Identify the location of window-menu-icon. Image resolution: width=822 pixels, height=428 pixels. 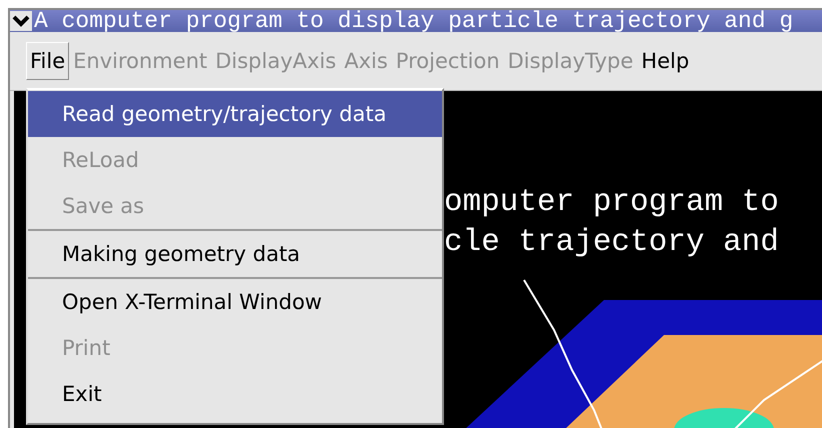
(21, 21).